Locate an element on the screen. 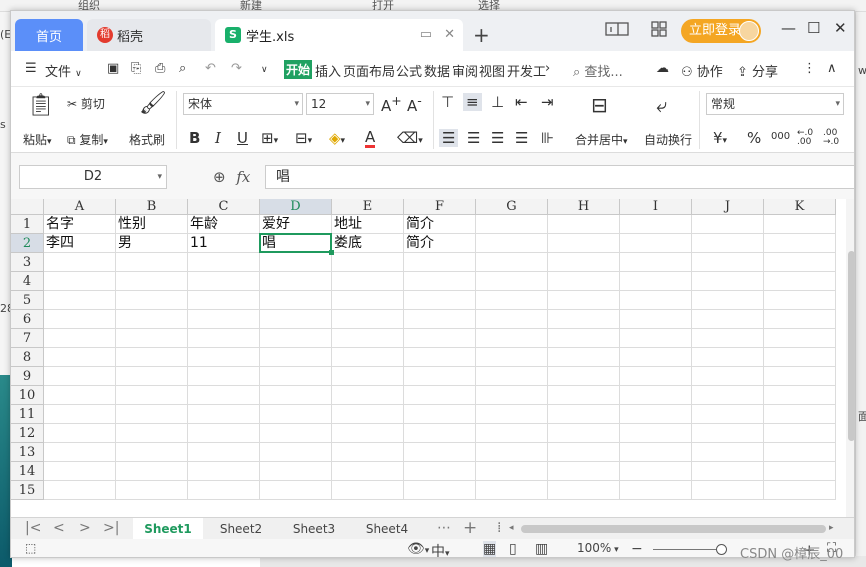  cell-e3 is located at coordinates (368, 262).